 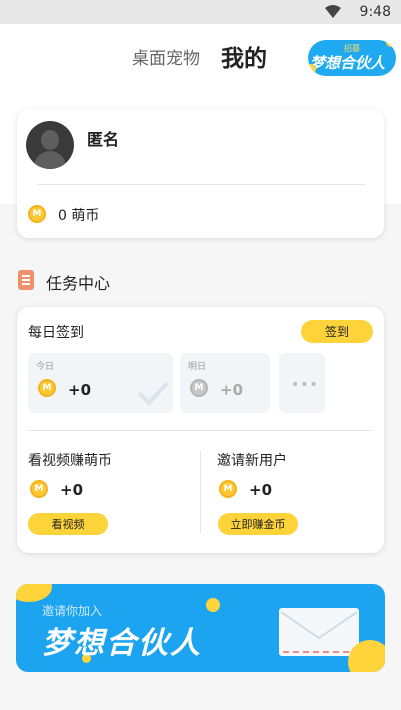 What do you see at coordinates (244, 56) in the screenshot?
I see `tab-mine: 我的` at bounding box center [244, 56].